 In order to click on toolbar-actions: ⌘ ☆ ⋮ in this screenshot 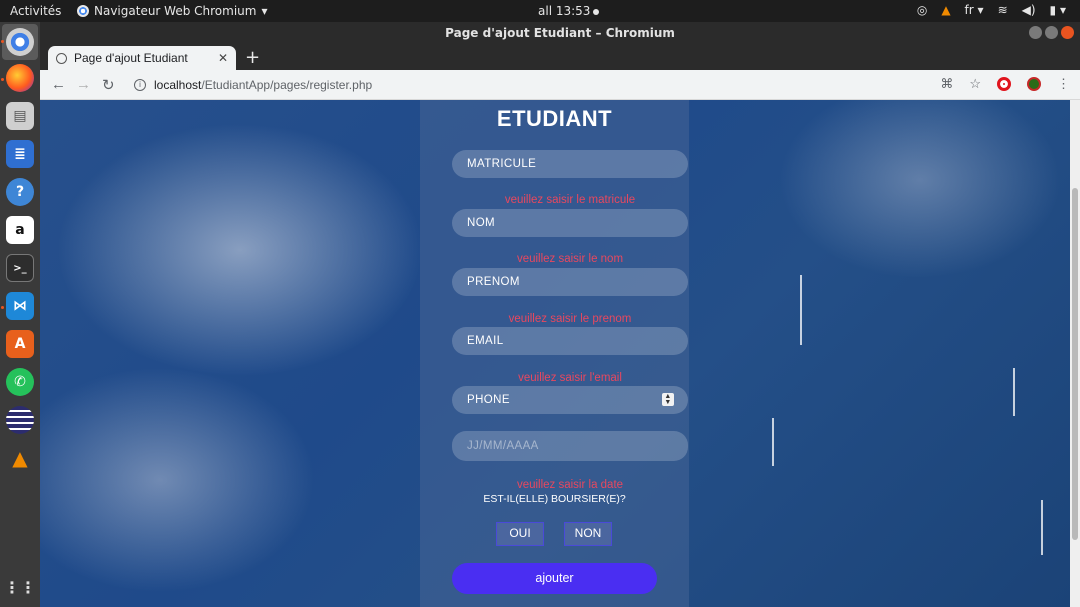, I will do `click(1005, 84)`.